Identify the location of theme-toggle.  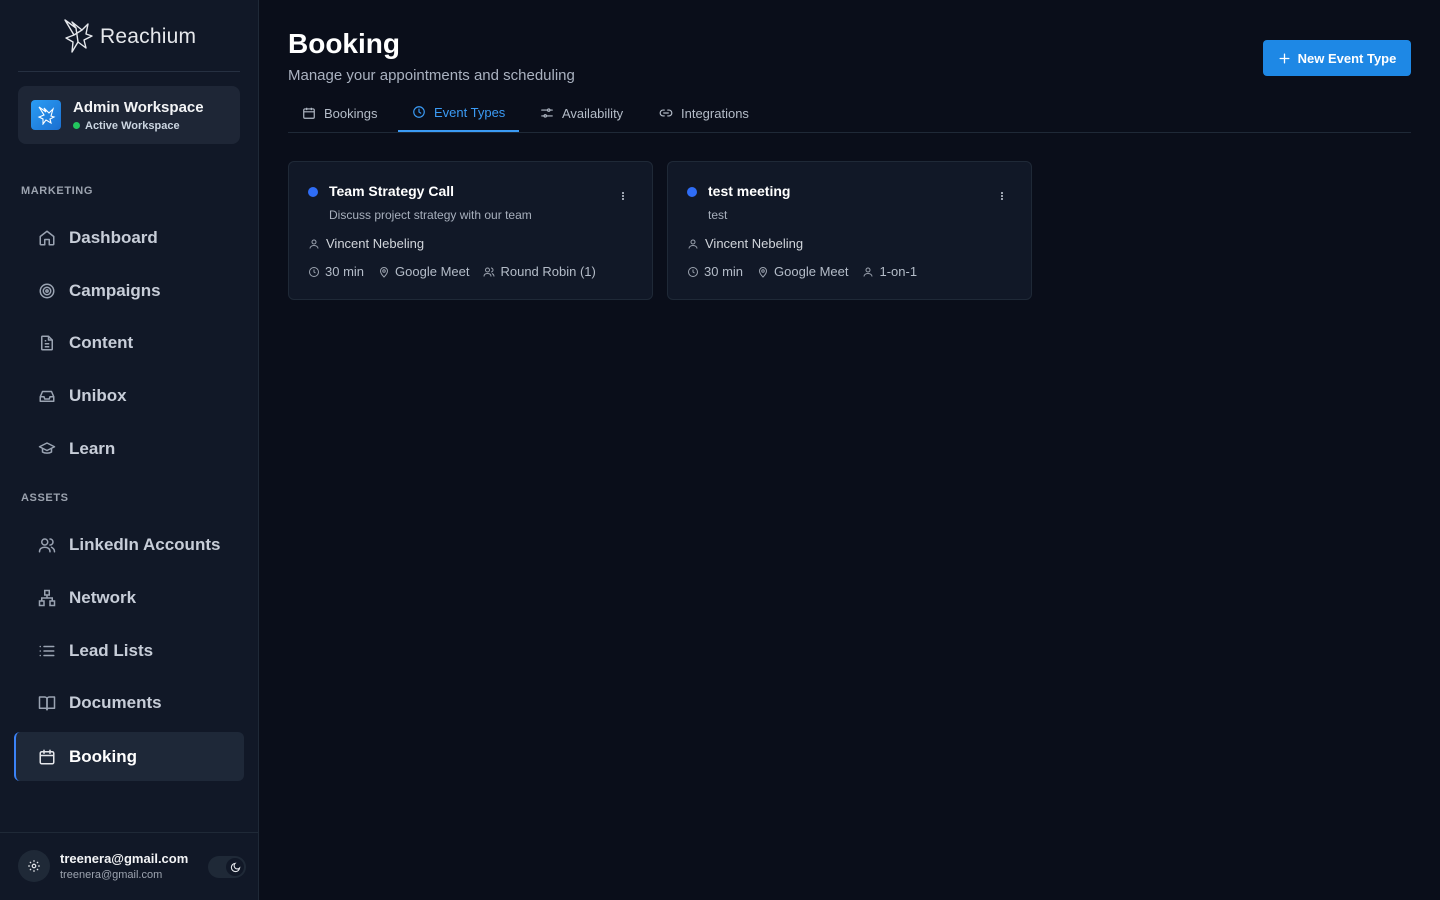
(227, 867).